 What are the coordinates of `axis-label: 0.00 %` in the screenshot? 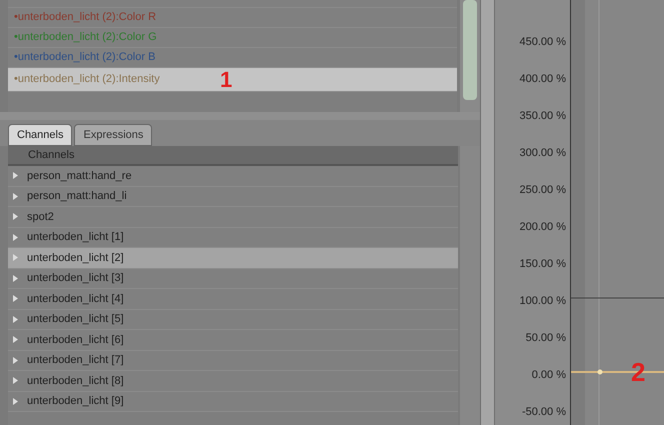 It's located at (549, 375).